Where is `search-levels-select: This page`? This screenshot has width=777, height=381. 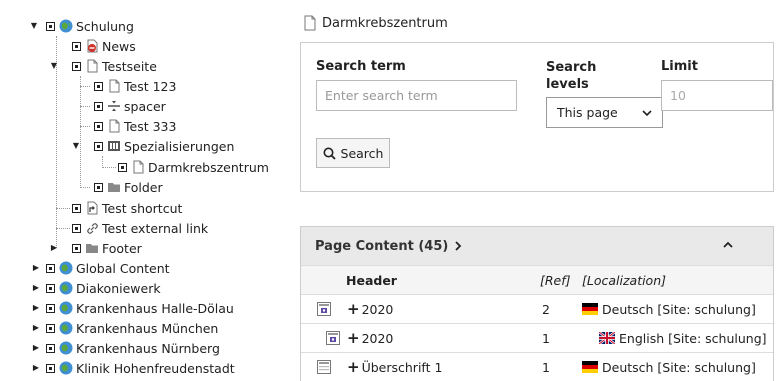
search-levels-select: This page is located at coordinates (604, 112).